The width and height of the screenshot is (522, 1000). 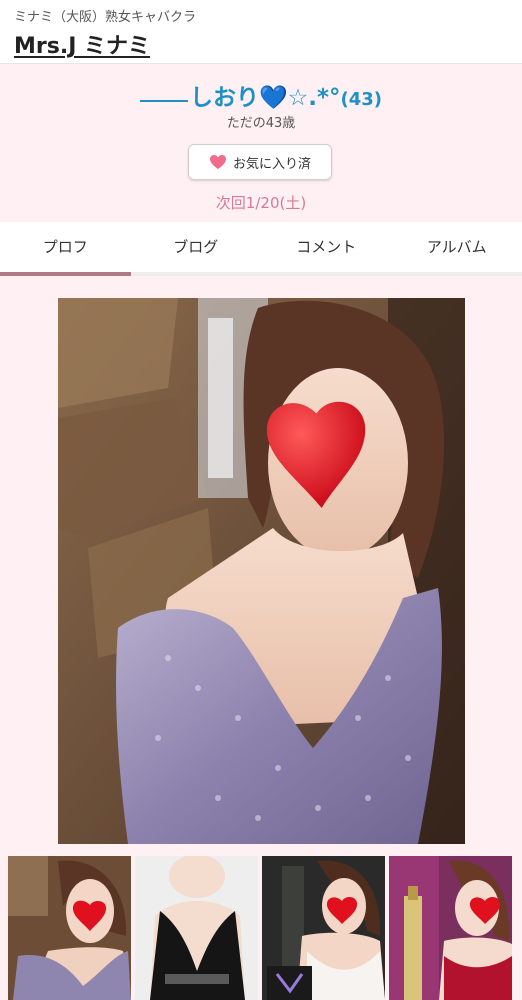 I want to click on tab-blog: ブログ, so click(x=196, y=247).